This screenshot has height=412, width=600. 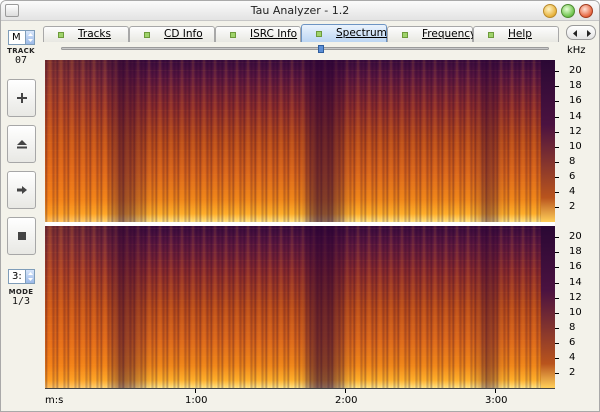 What do you see at coordinates (576, 50) in the screenshot?
I see `frequency-unit-label: kHz` at bounding box center [576, 50].